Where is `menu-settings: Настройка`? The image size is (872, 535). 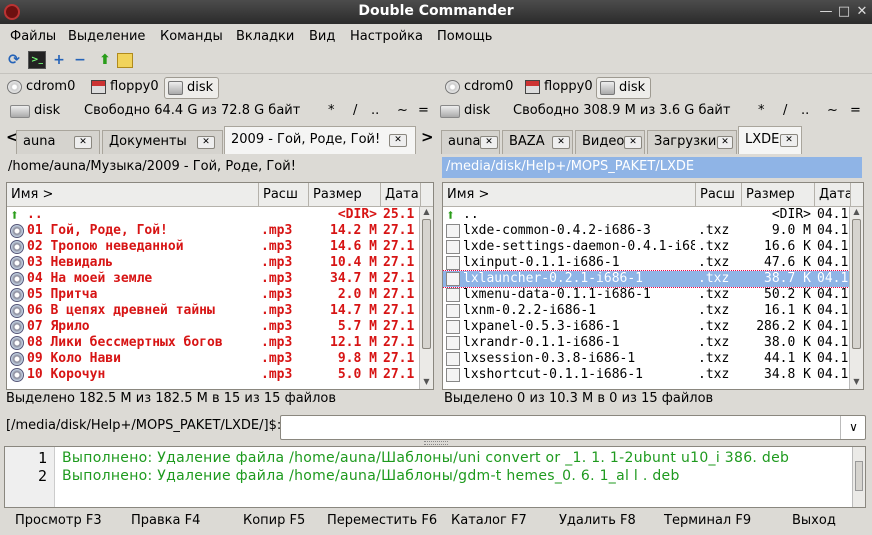 menu-settings: Настройка is located at coordinates (386, 36).